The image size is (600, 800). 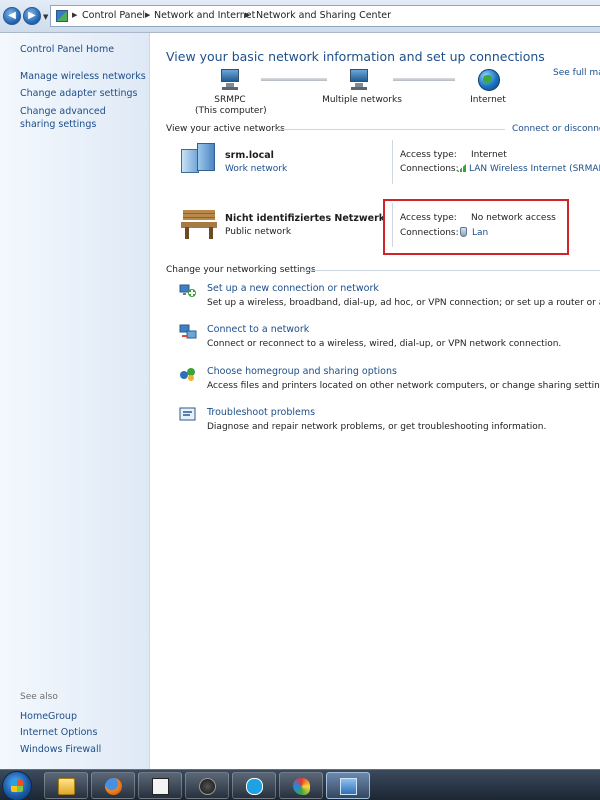 I want to click on forward-button: ▶, so click(x=32, y=16).